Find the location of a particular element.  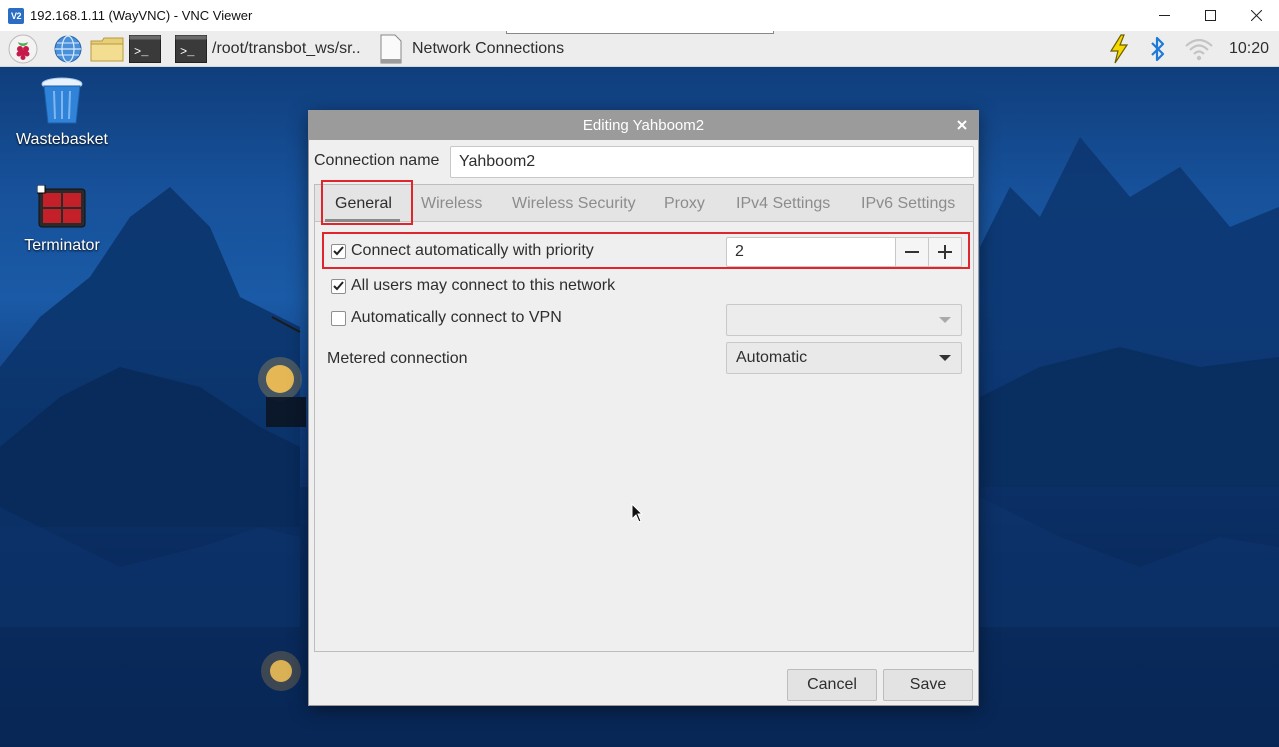

tab-wireless: Wireless is located at coordinates (451, 203).